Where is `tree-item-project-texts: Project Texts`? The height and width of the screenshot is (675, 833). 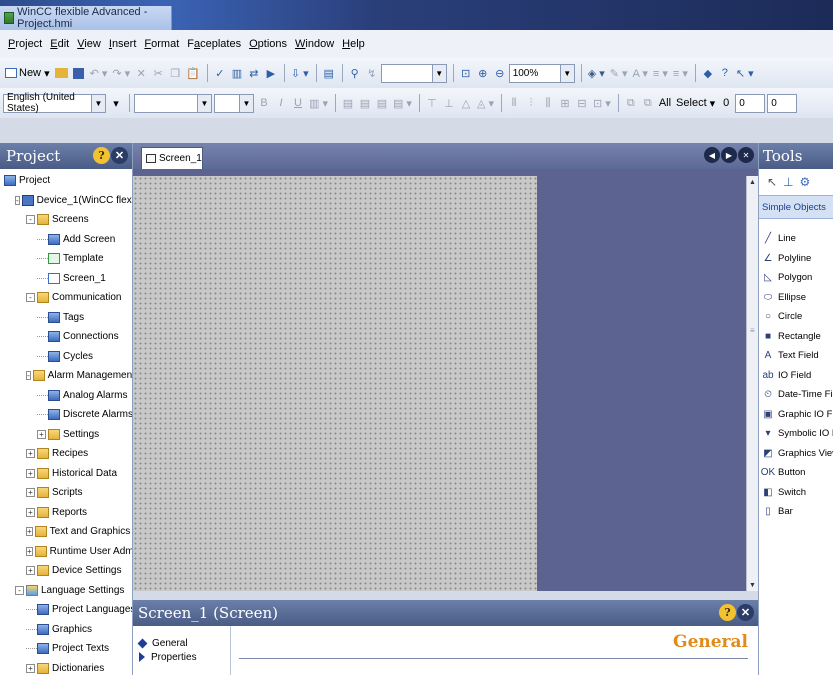 tree-item-project-texts: Project Texts is located at coordinates (66, 649).